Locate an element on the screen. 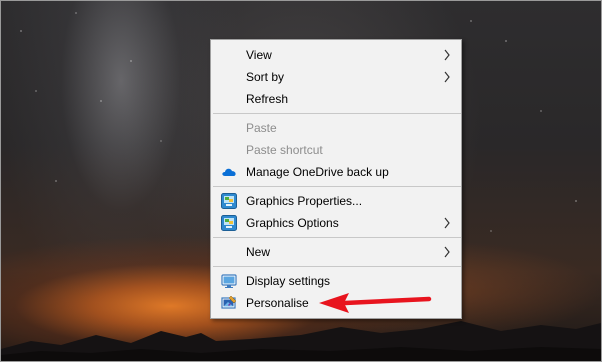 This screenshot has width=602, height=362. menu-item-label: Sort by is located at coordinates (265, 77).